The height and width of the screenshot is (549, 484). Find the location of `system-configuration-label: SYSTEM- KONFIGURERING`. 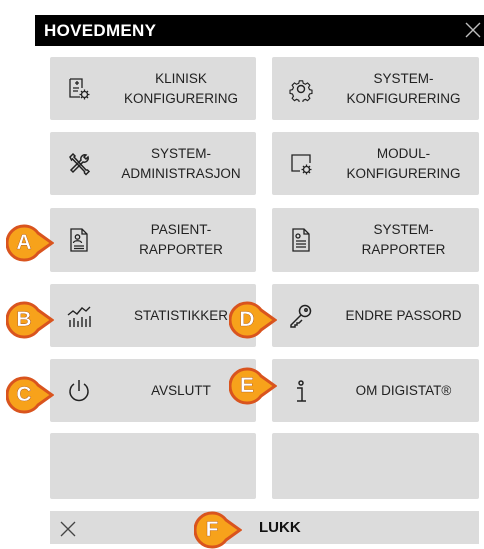

system-configuration-label: SYSTEM- KONFIGURERING is located at coordinates (403, 88).